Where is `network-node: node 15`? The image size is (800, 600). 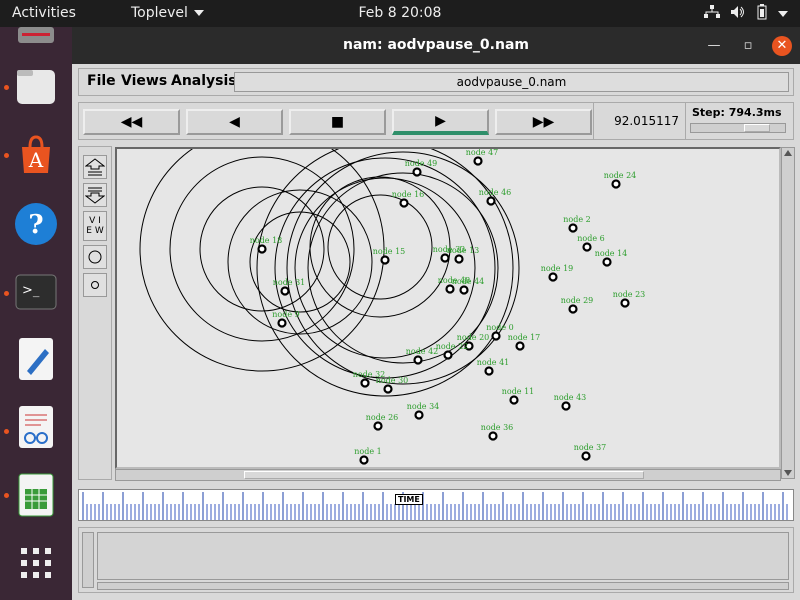
network-node: node 15 is located at coordinates (389, 256).